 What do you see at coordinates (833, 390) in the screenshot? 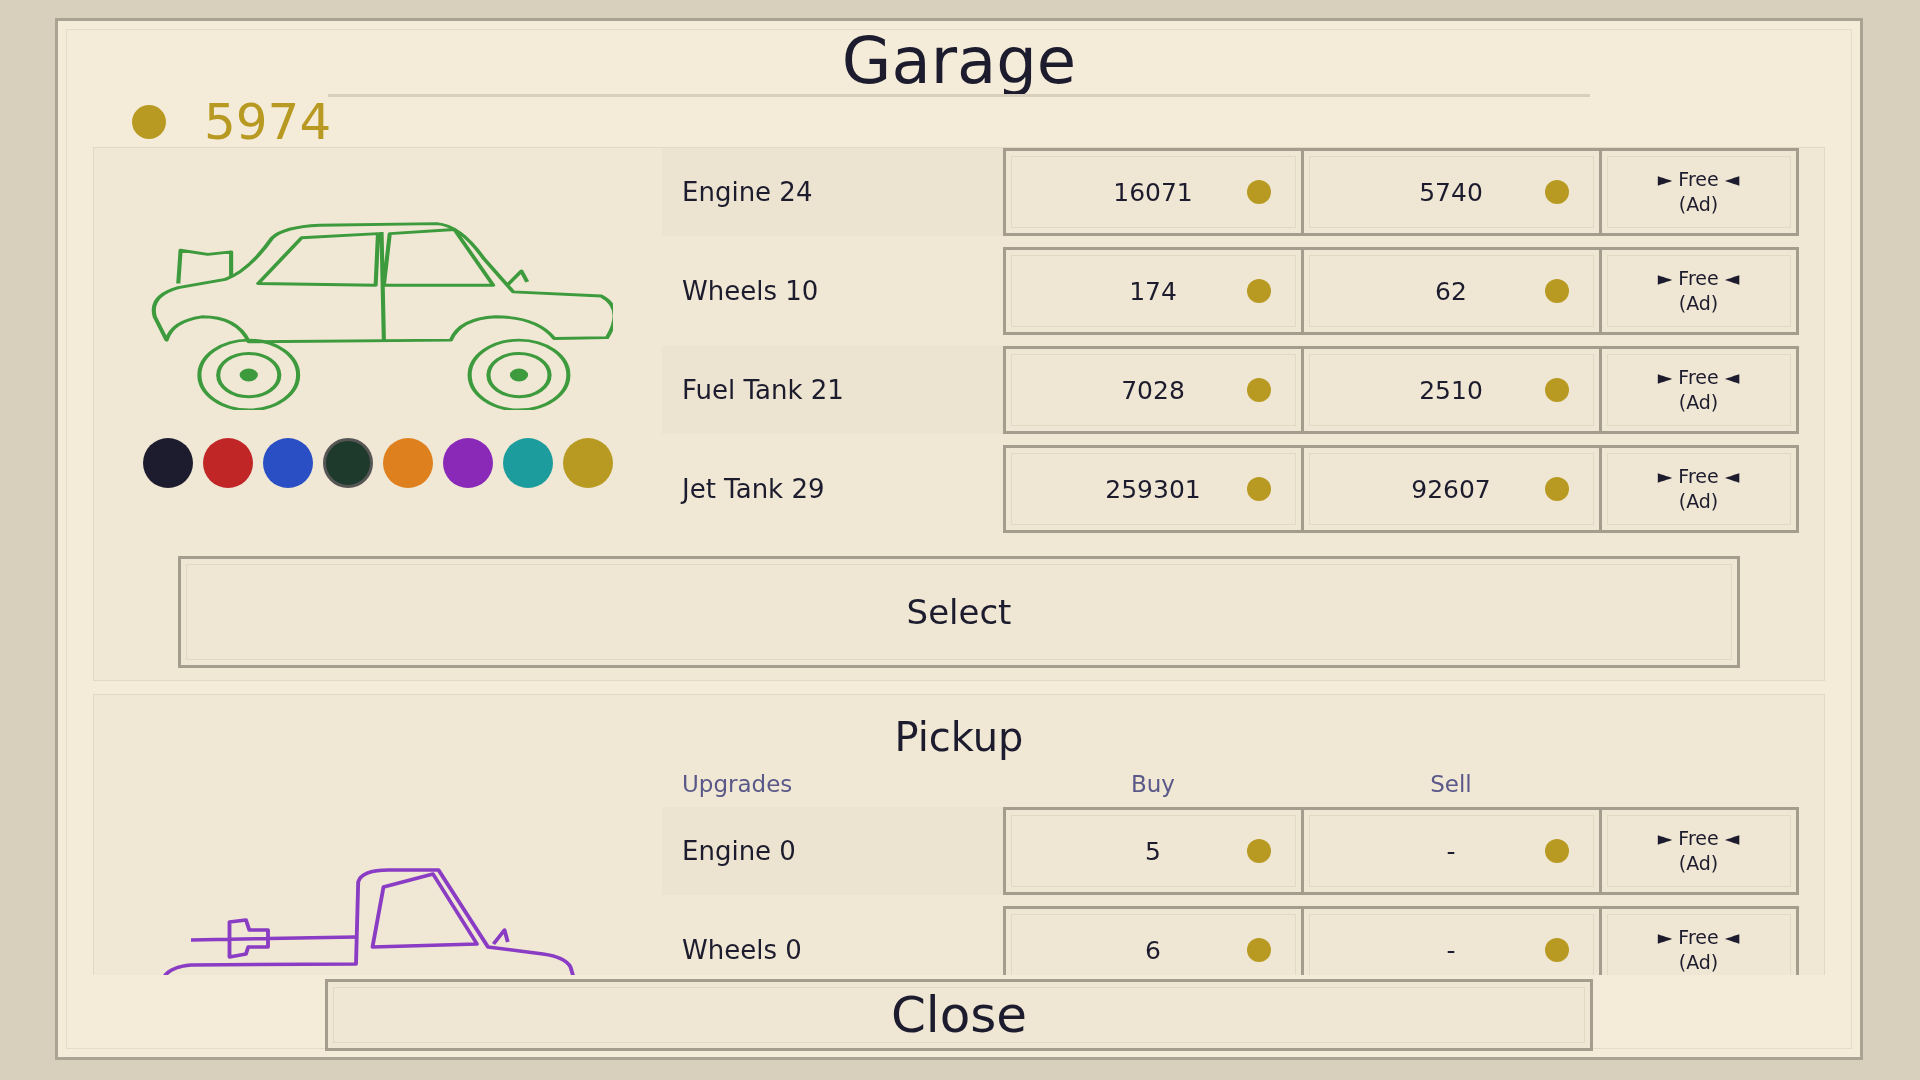
I see `upgrade-name: Fuel Tank 21` at bounding box center [833, 390].